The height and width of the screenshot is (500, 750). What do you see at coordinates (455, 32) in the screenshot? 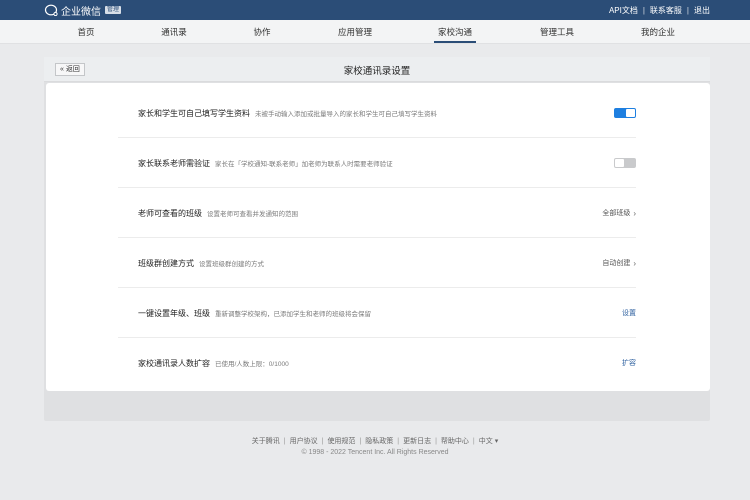
I see `nav-home-school: 家校沟通` at bounding box center [455, 32].